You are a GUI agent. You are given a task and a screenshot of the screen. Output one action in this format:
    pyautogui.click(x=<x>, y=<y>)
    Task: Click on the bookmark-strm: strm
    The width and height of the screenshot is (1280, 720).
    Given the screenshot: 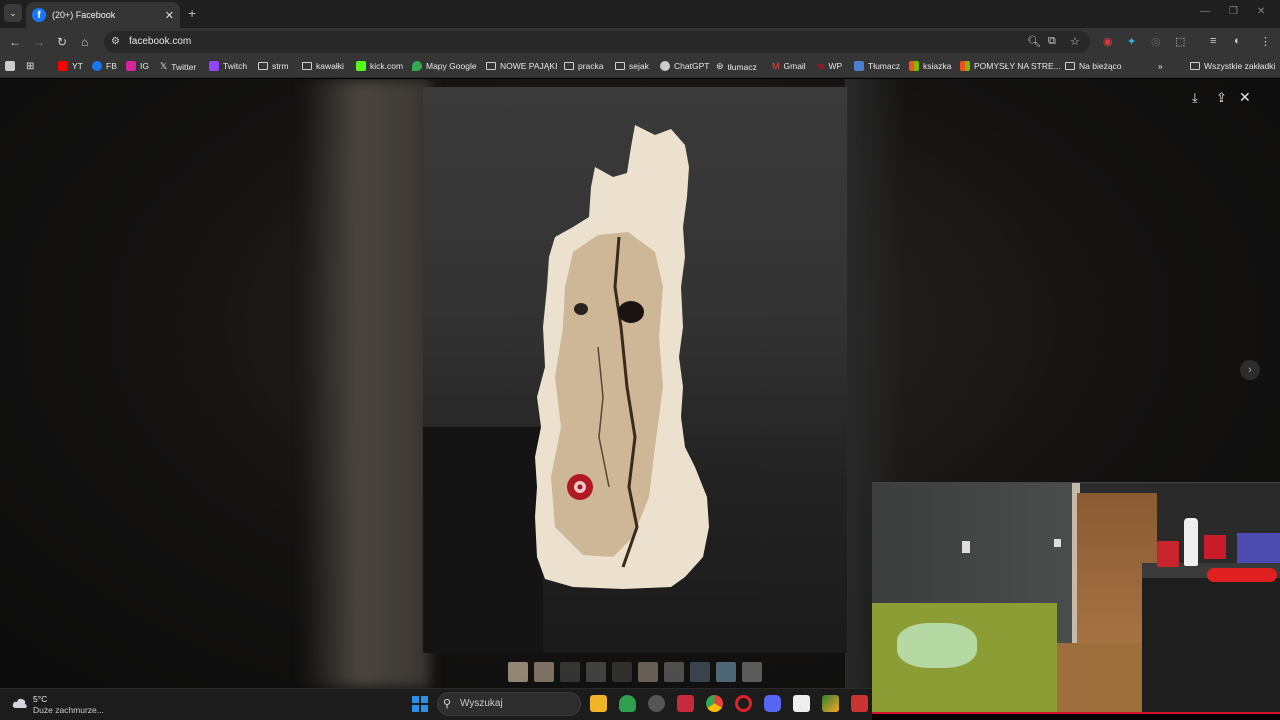 What is the action you would take?
    pyautogui.click(x=273, y=66)
    